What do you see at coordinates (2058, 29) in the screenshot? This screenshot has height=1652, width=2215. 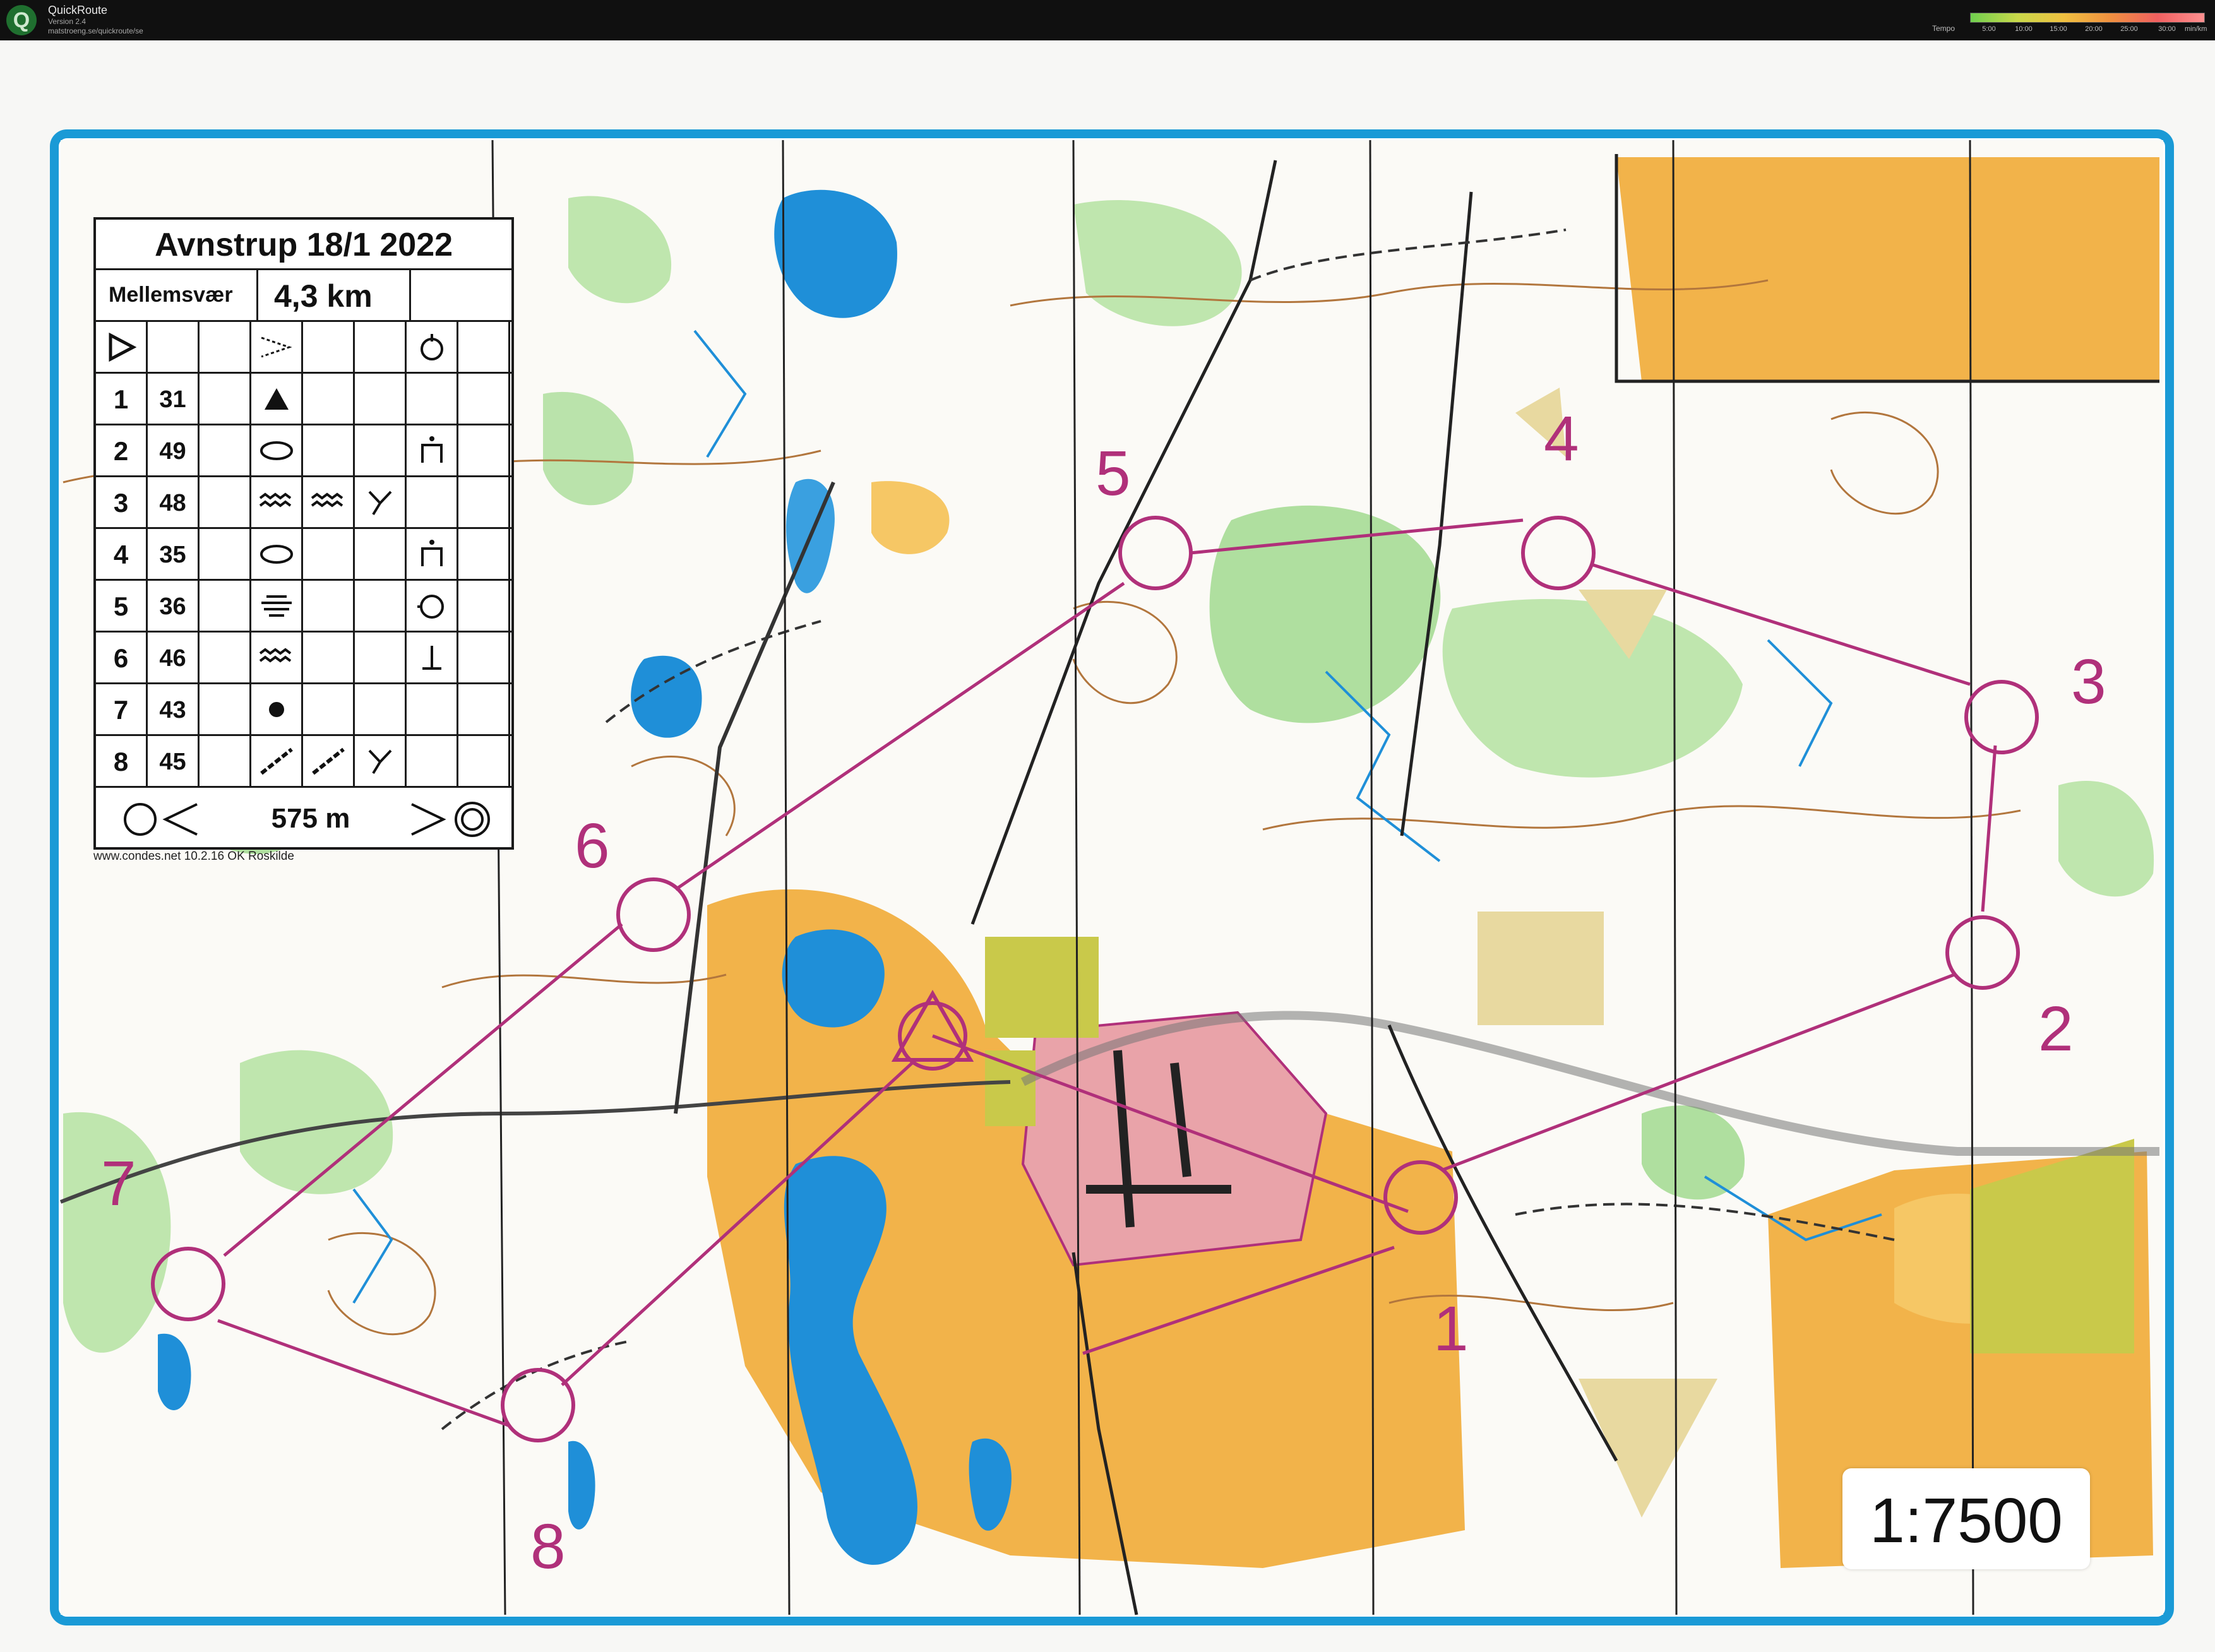 I see `tempo-tick: 15:00` at bounding box center [2058, 29].